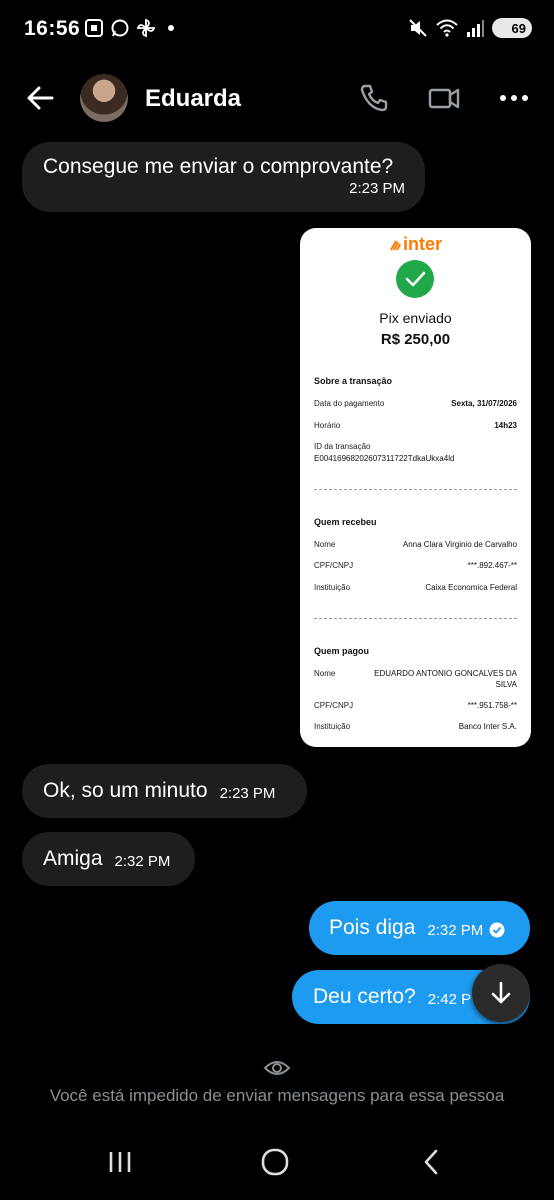 The height and width of the screenshot is (1200, 554). Describe the element at coordinates (459, 544) in the screenshot. I see `receiver-name-value: Anna Clara Virginio de Carvalho` at that location.